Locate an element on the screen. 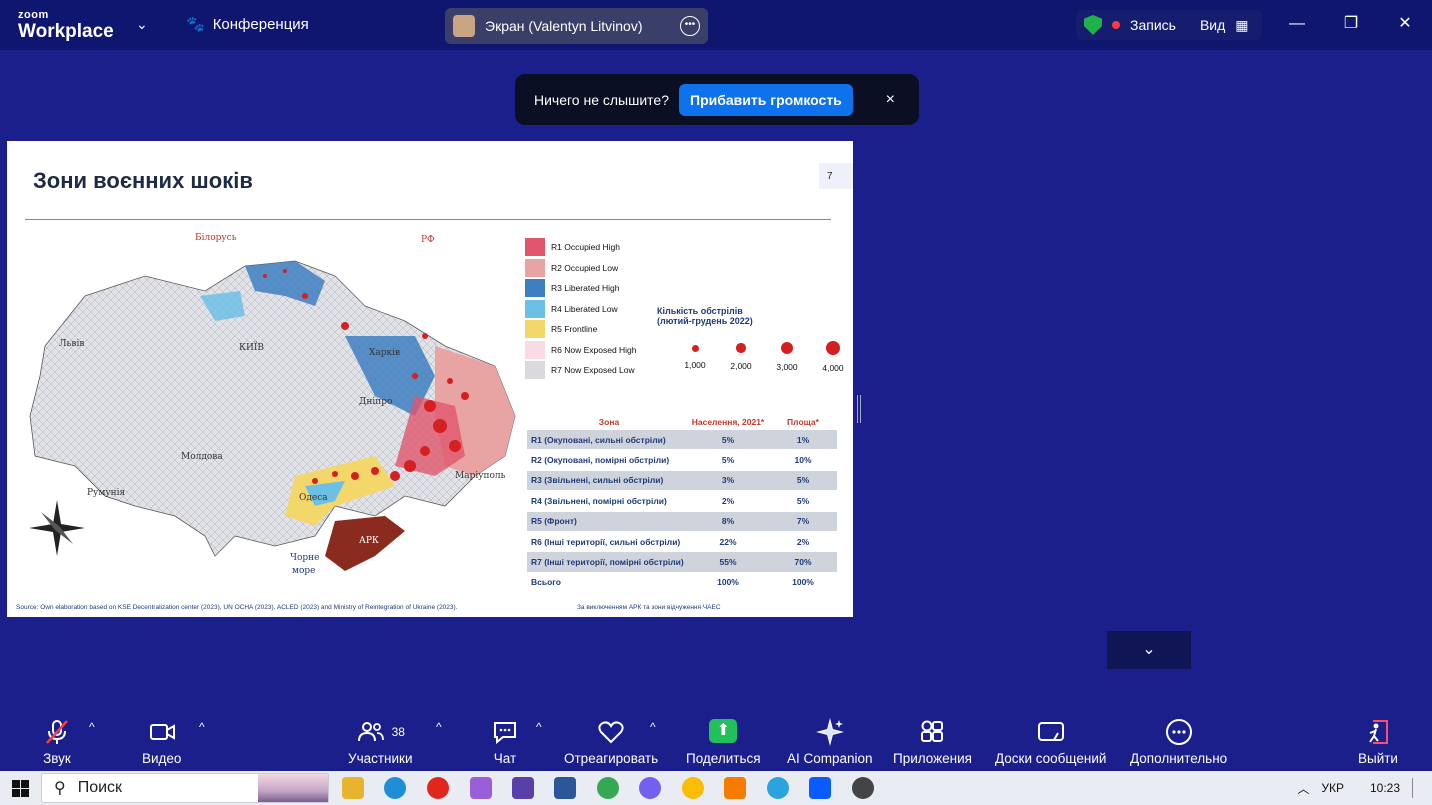 The width and height of the screenshot is (1432, 805). opera-icon is located at coordinates (438, 788).